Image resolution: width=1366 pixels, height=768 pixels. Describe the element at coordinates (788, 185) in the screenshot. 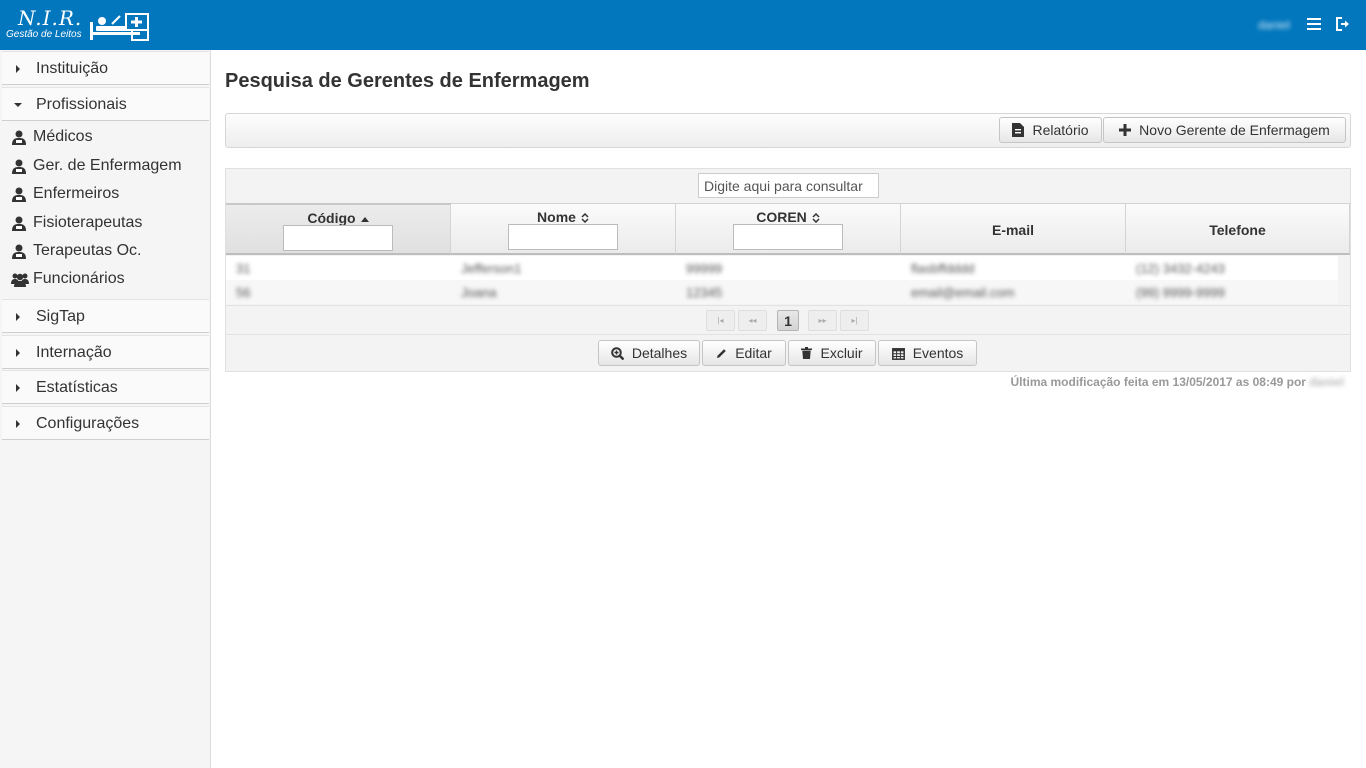

I see `global-search-input` at that location.